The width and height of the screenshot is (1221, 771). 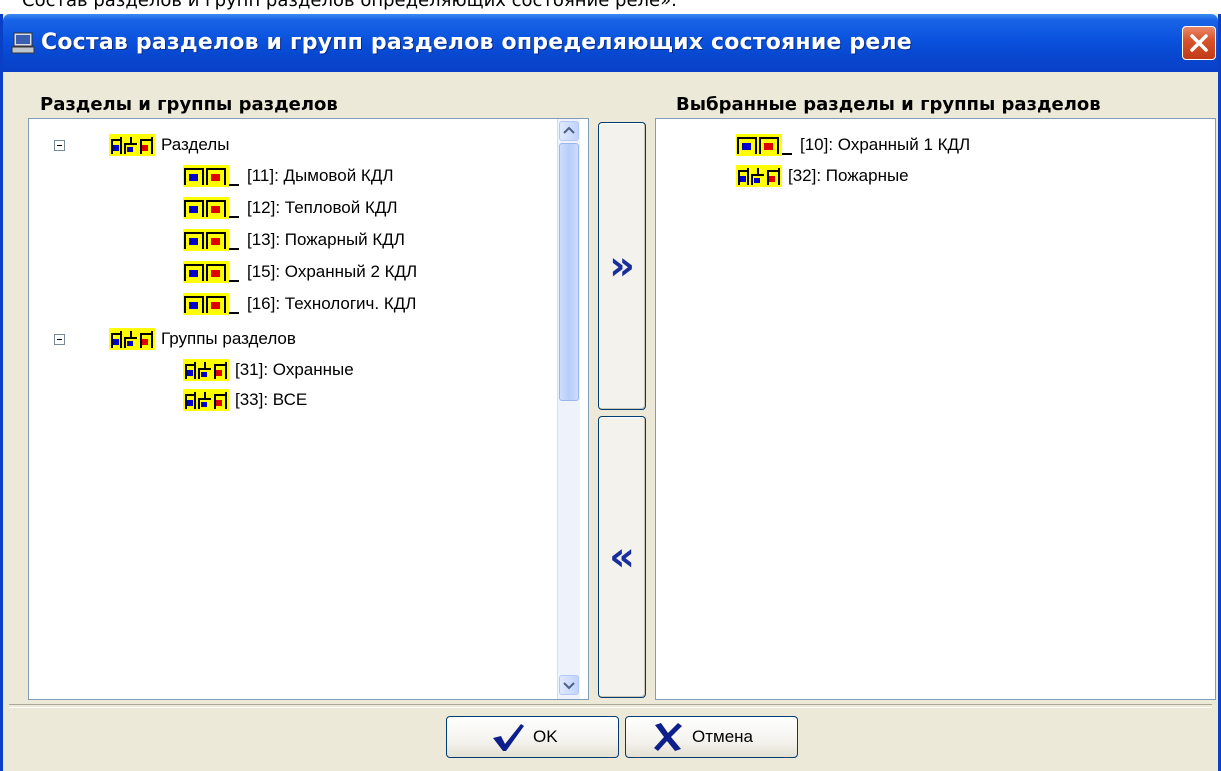 What do you see at coordinates (326, 239) in the screenshot?
I see `tree-node-label: [13]: Пожарный КДЛ` at bounding box center [326, 239].